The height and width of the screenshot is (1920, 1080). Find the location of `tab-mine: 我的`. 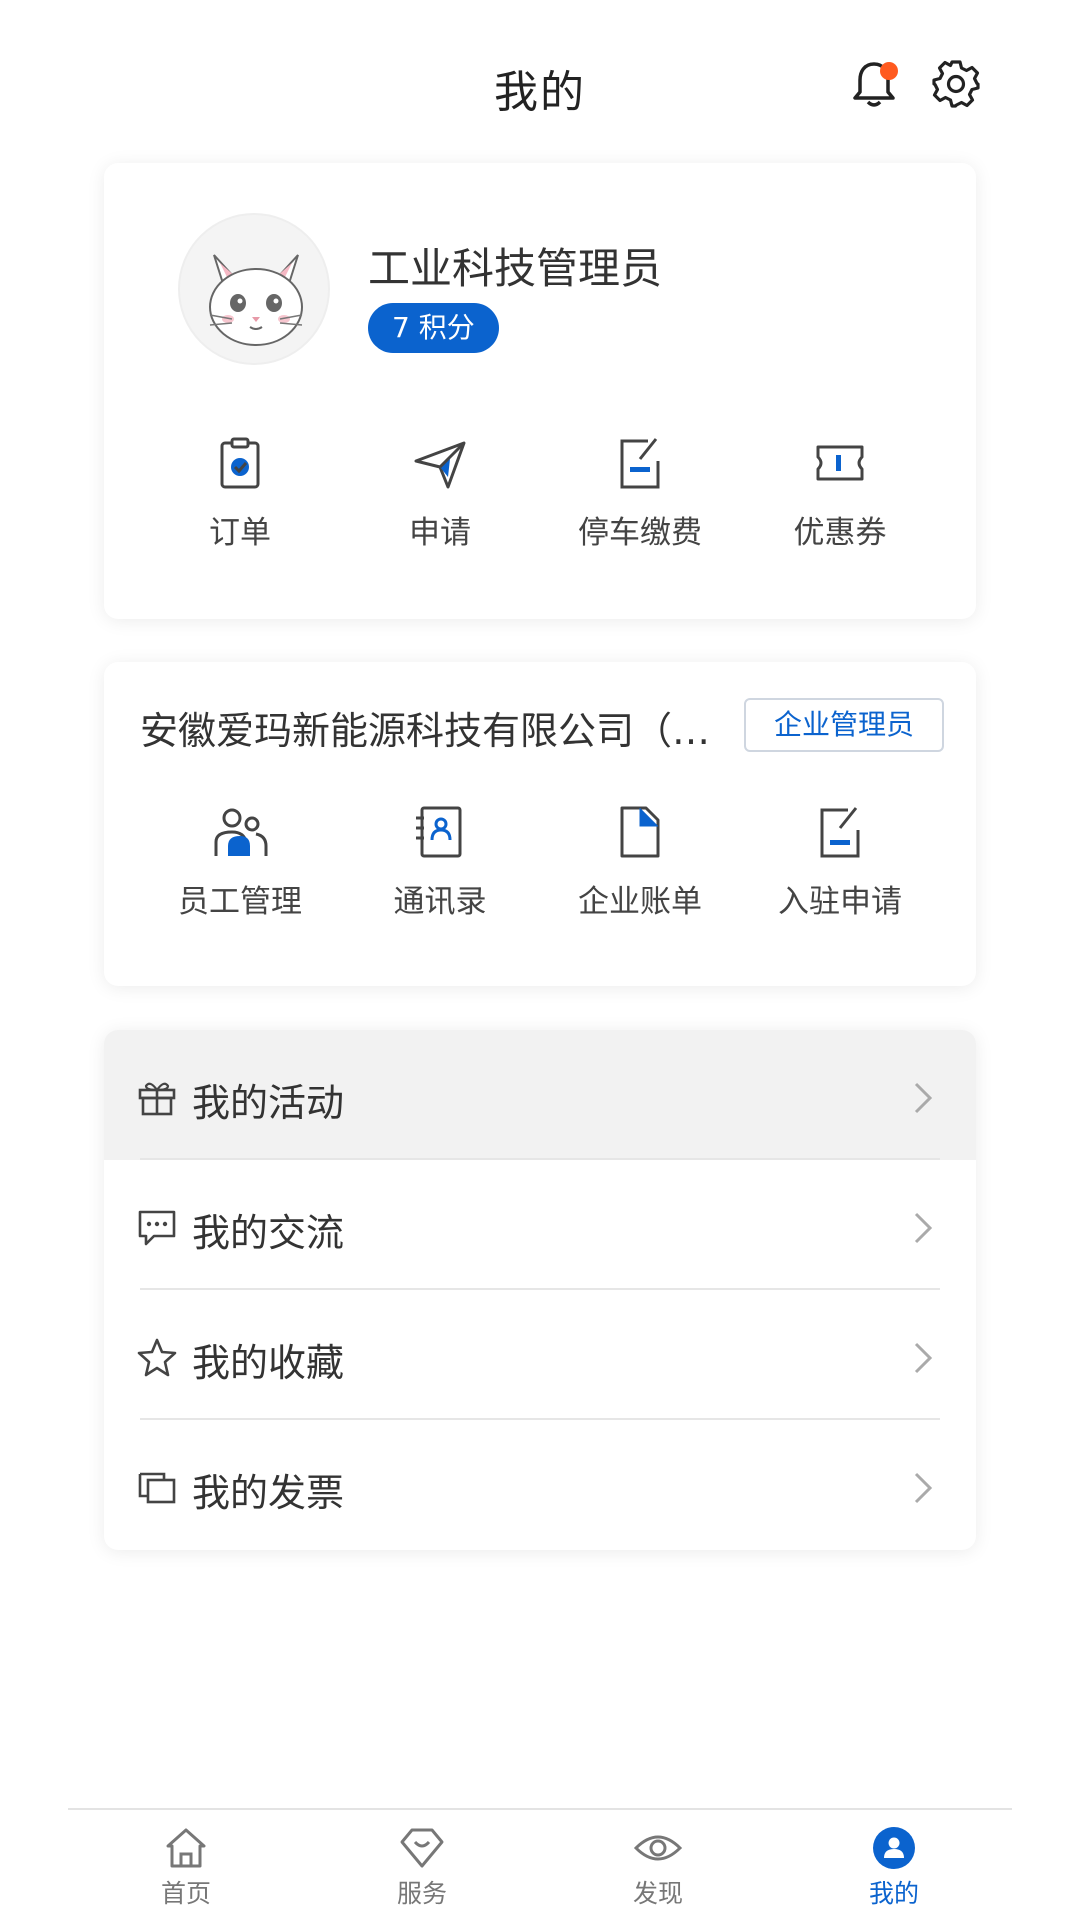

tab-mine: 我的 is located at coordinates (894, 1867).